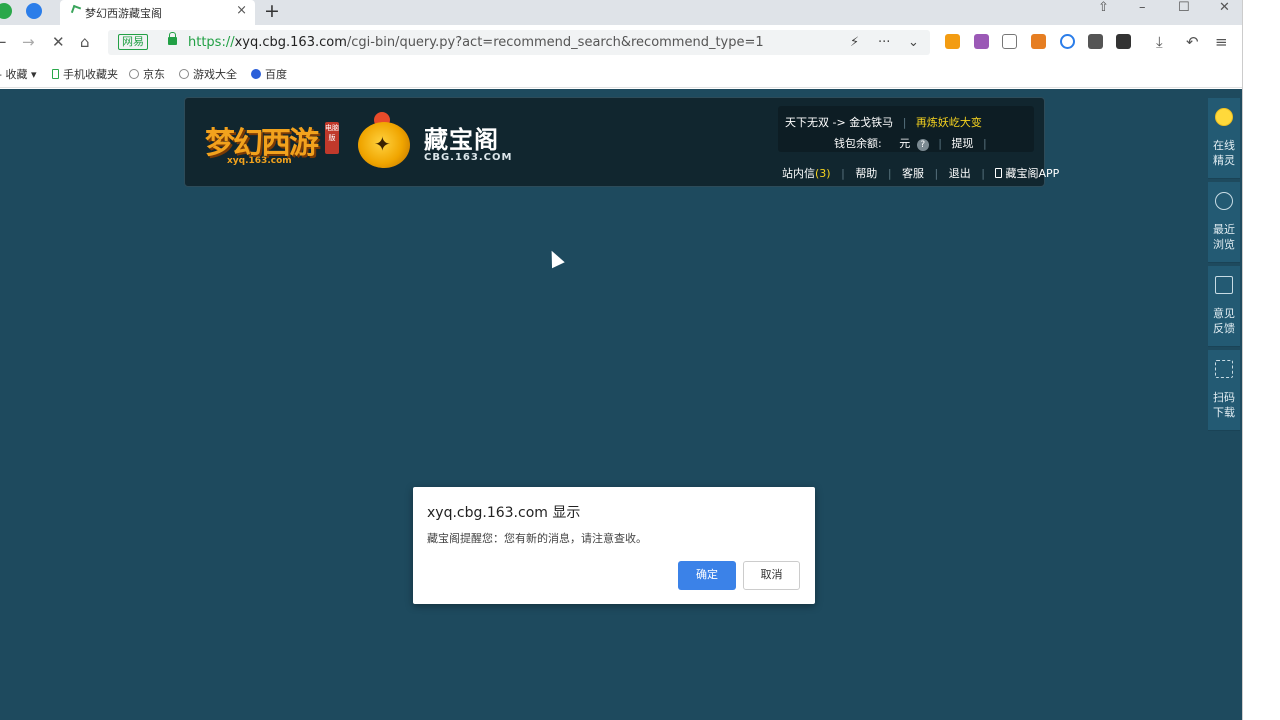  I want to click on user-info-box: 天下无双 -> 金戈铁马 | 再炼妖屹大变 钱包余额: 元 ? | 提现 |, so click(906, 129).